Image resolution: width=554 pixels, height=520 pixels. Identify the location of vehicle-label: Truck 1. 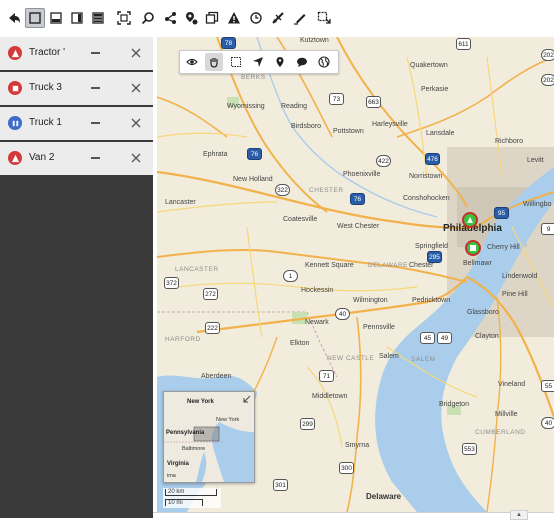
(45, 122).